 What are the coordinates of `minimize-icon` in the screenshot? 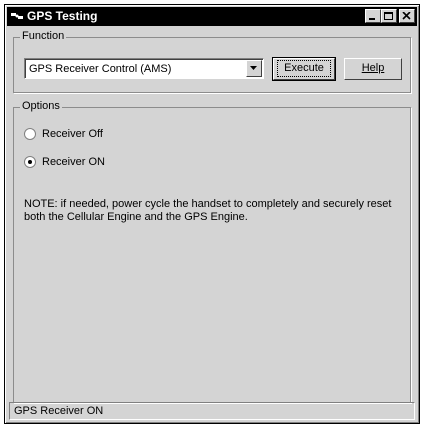 It's located at (373, 16).